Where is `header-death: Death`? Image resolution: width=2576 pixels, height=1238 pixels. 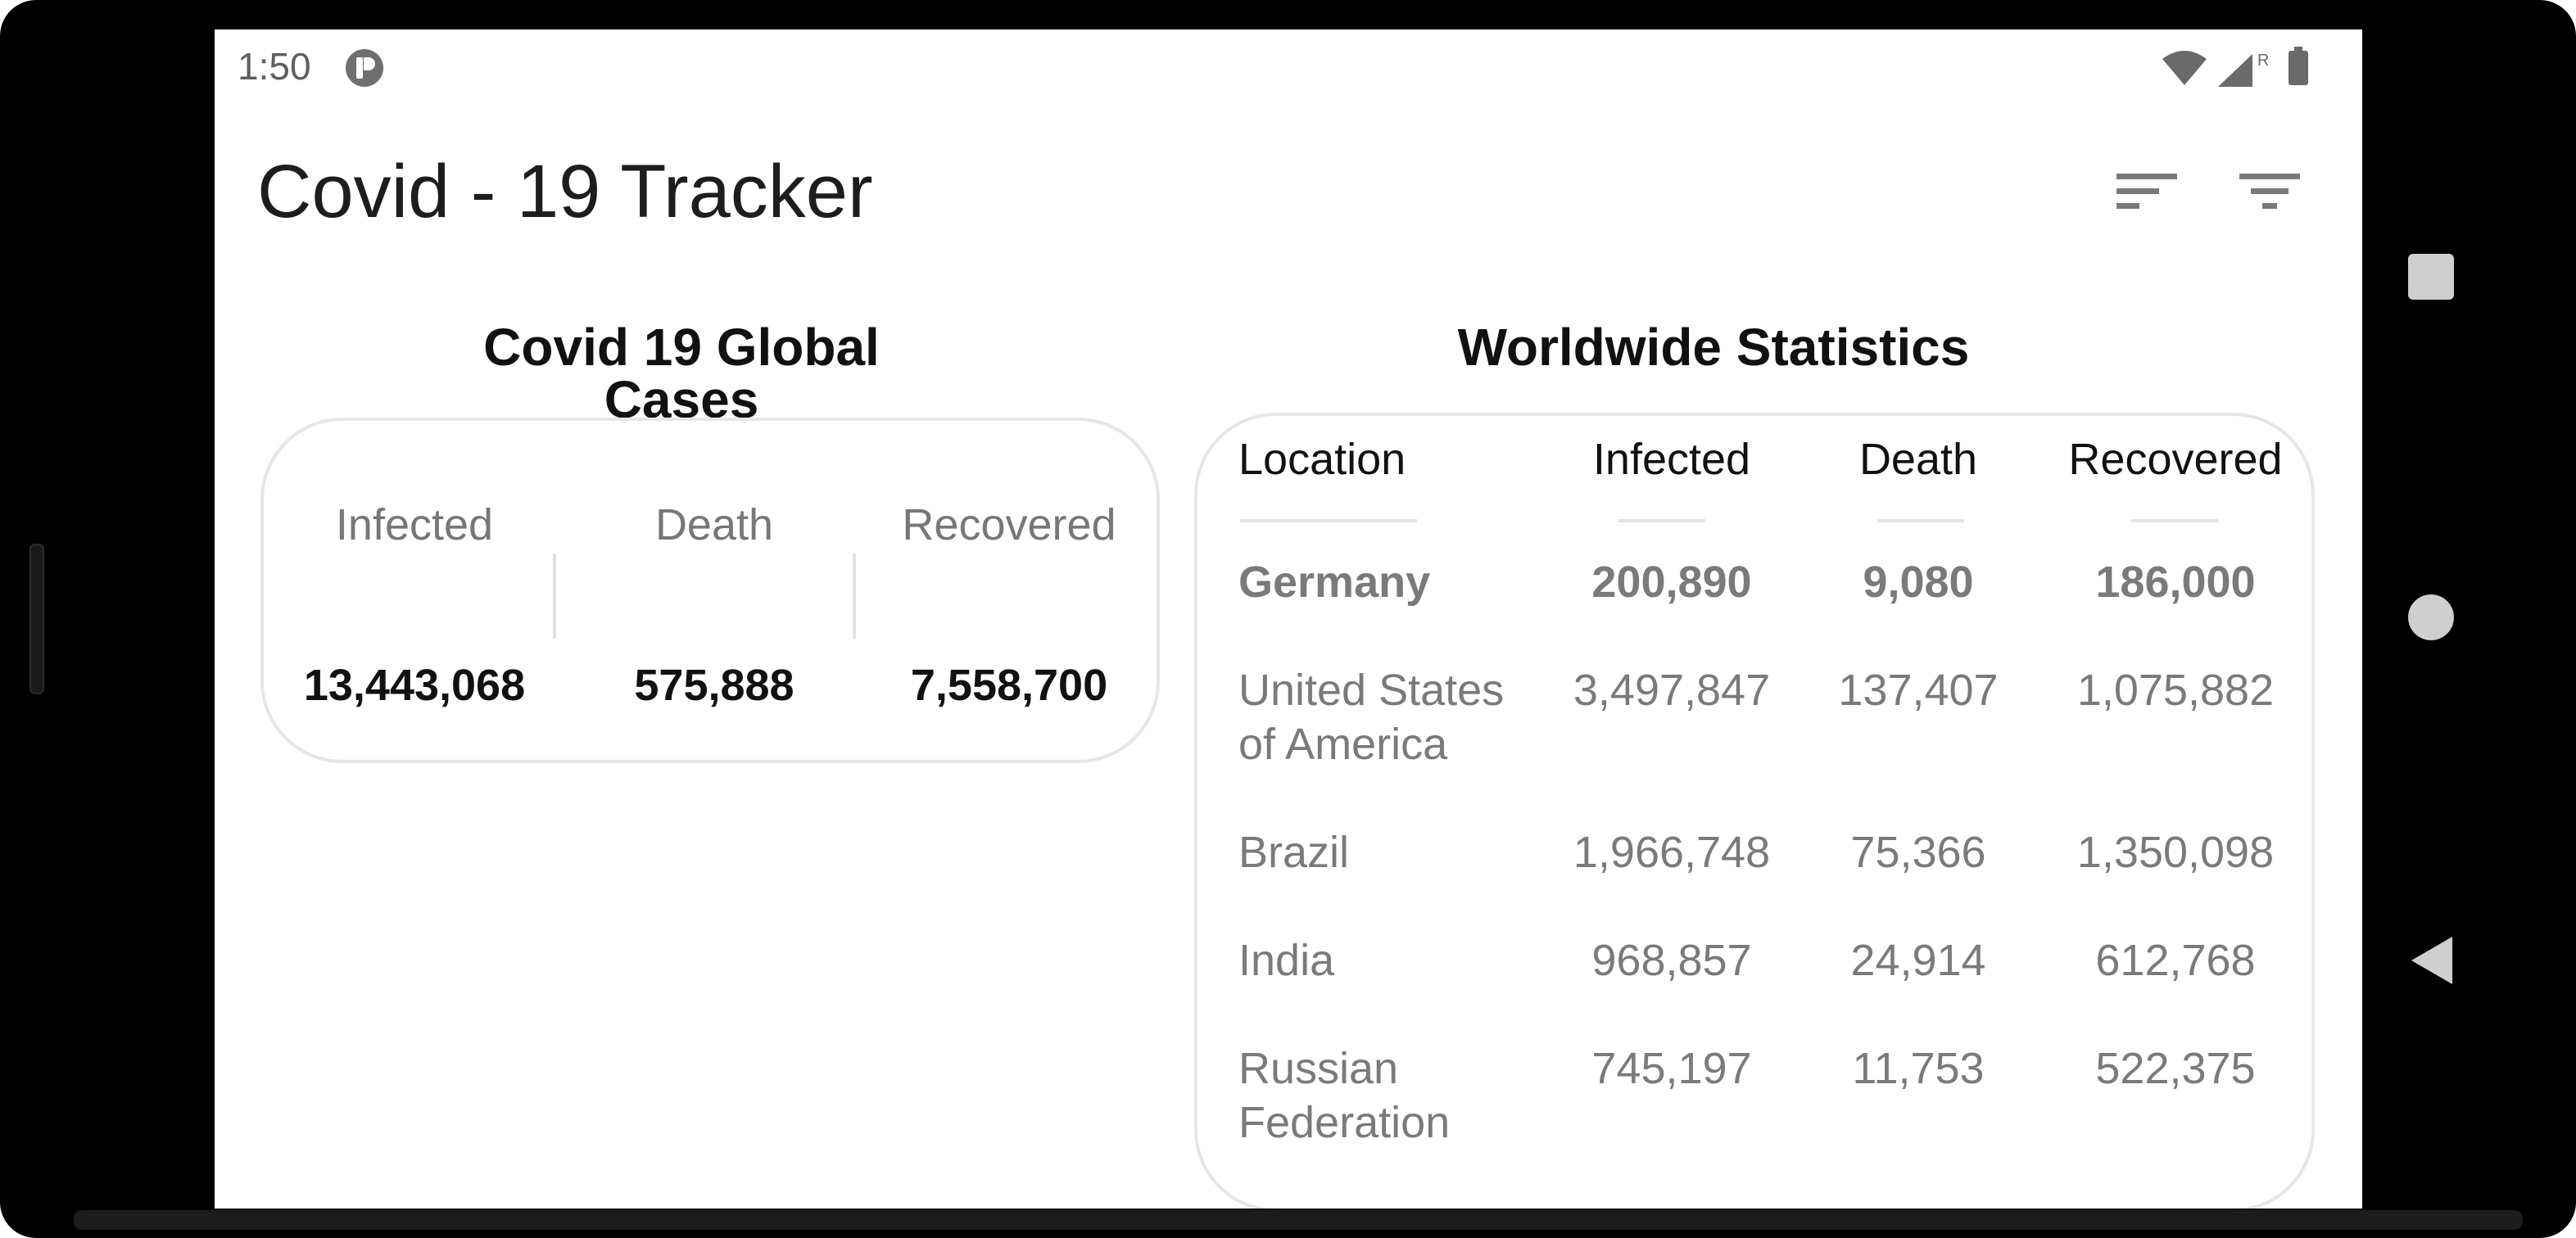
header-death: Death is located at coordinates (1918, 459).